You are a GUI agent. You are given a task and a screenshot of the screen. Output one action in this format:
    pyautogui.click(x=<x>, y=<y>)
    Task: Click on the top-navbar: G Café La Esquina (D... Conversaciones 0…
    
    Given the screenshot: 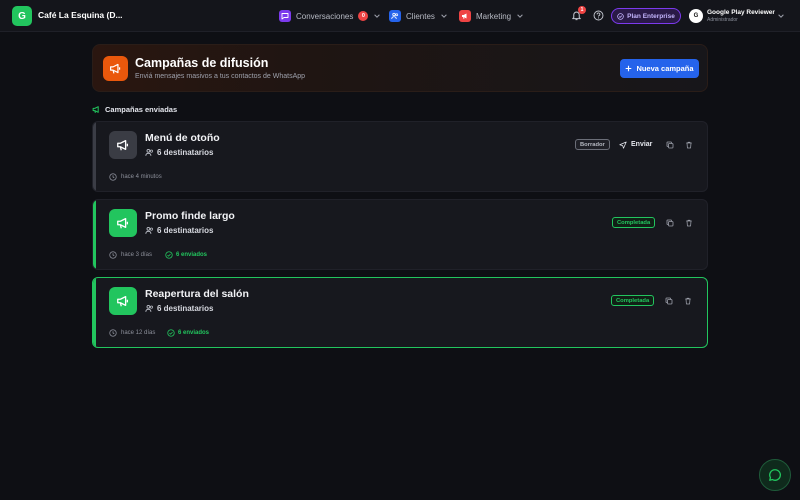 What is the action you would take?
    pyautogui.click(x=400, y=16)
    